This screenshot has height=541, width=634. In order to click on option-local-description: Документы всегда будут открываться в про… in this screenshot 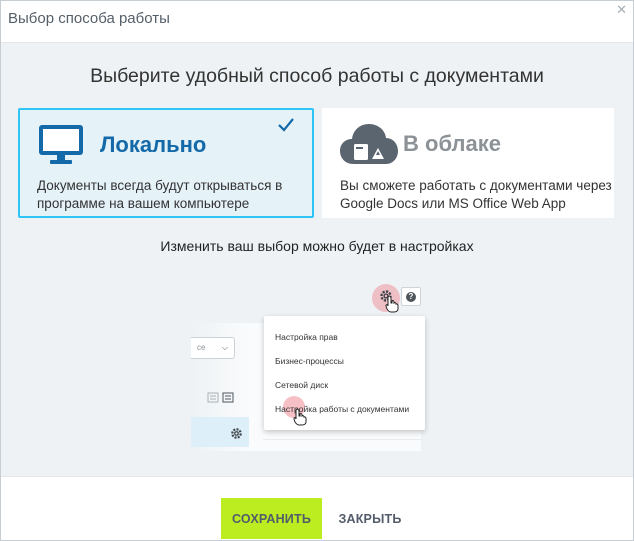, I will do `click(160, 194)`.